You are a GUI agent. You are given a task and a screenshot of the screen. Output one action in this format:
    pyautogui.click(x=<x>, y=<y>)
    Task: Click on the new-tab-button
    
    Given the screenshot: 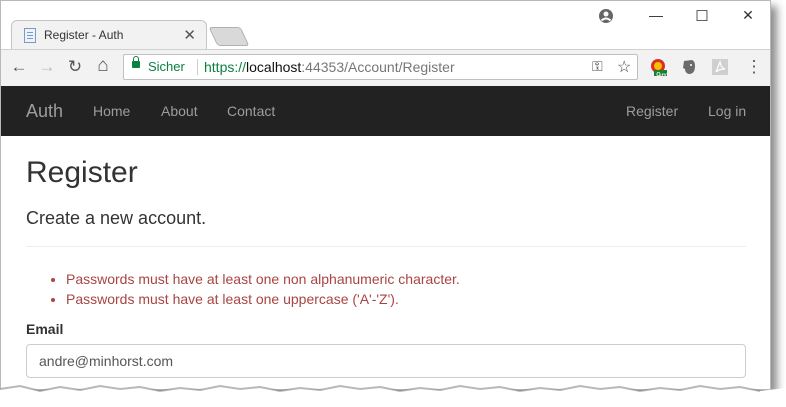 What is the action you would take?
    pyautogui.click(x=229, y=36)
    